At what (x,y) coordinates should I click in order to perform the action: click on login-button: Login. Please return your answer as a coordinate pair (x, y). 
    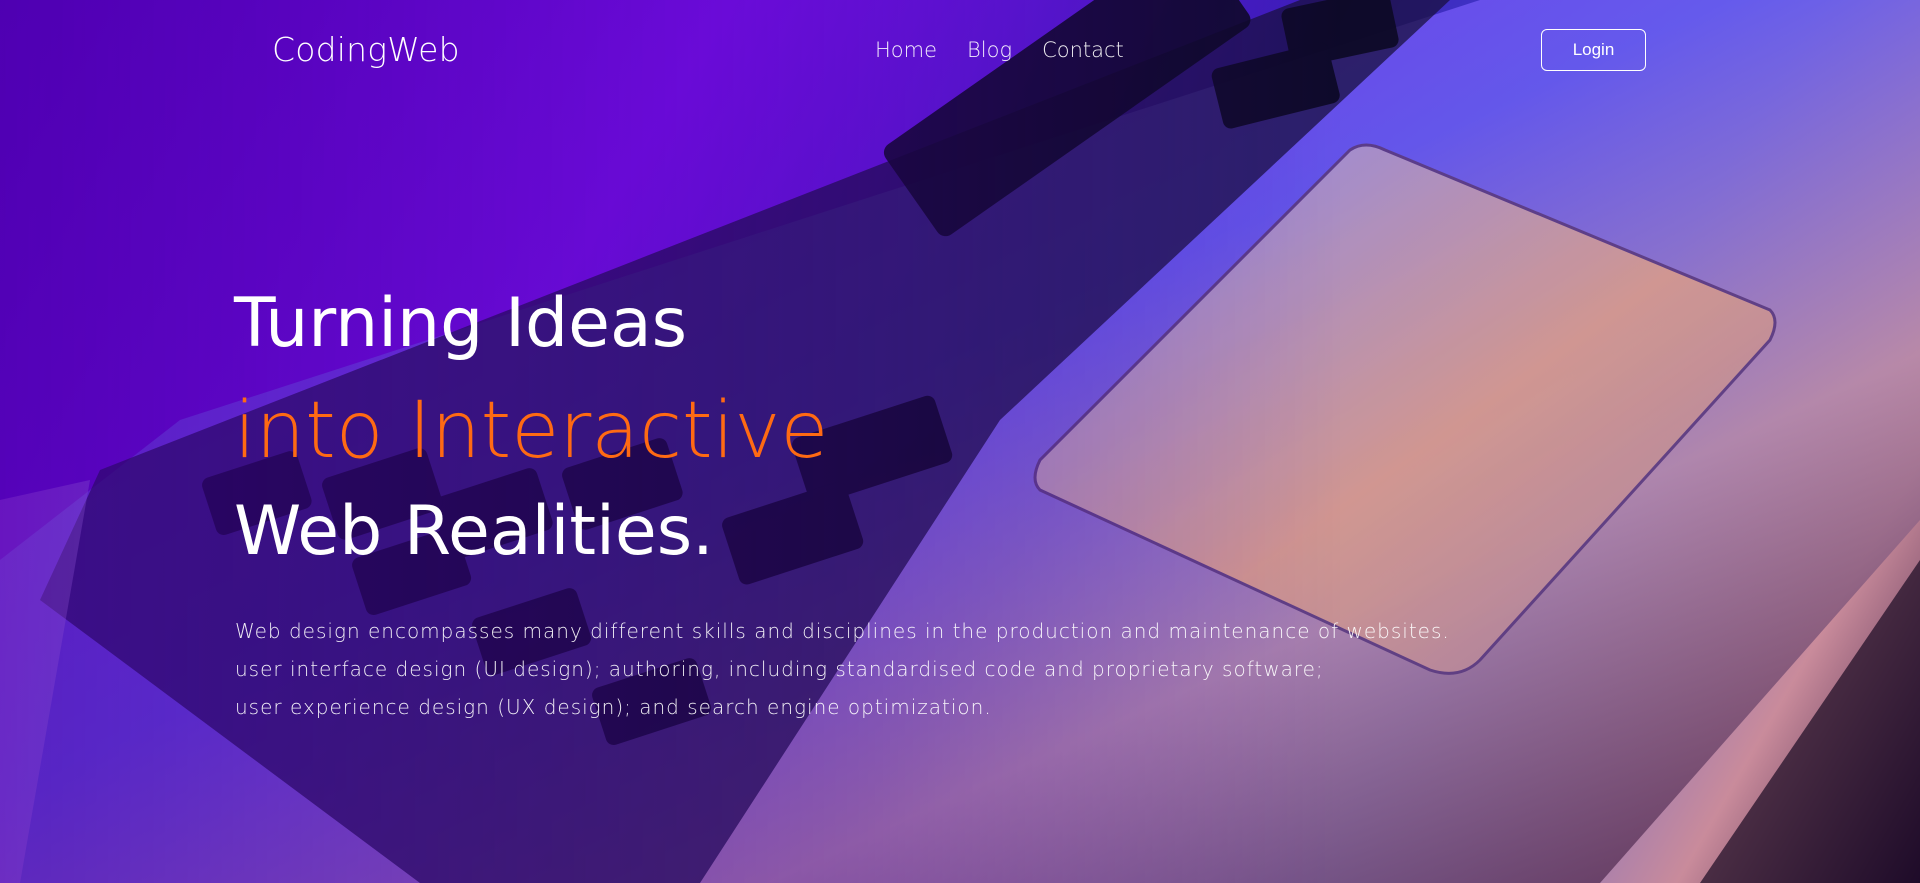
    Looking at the image, I should click on (1593, 50).